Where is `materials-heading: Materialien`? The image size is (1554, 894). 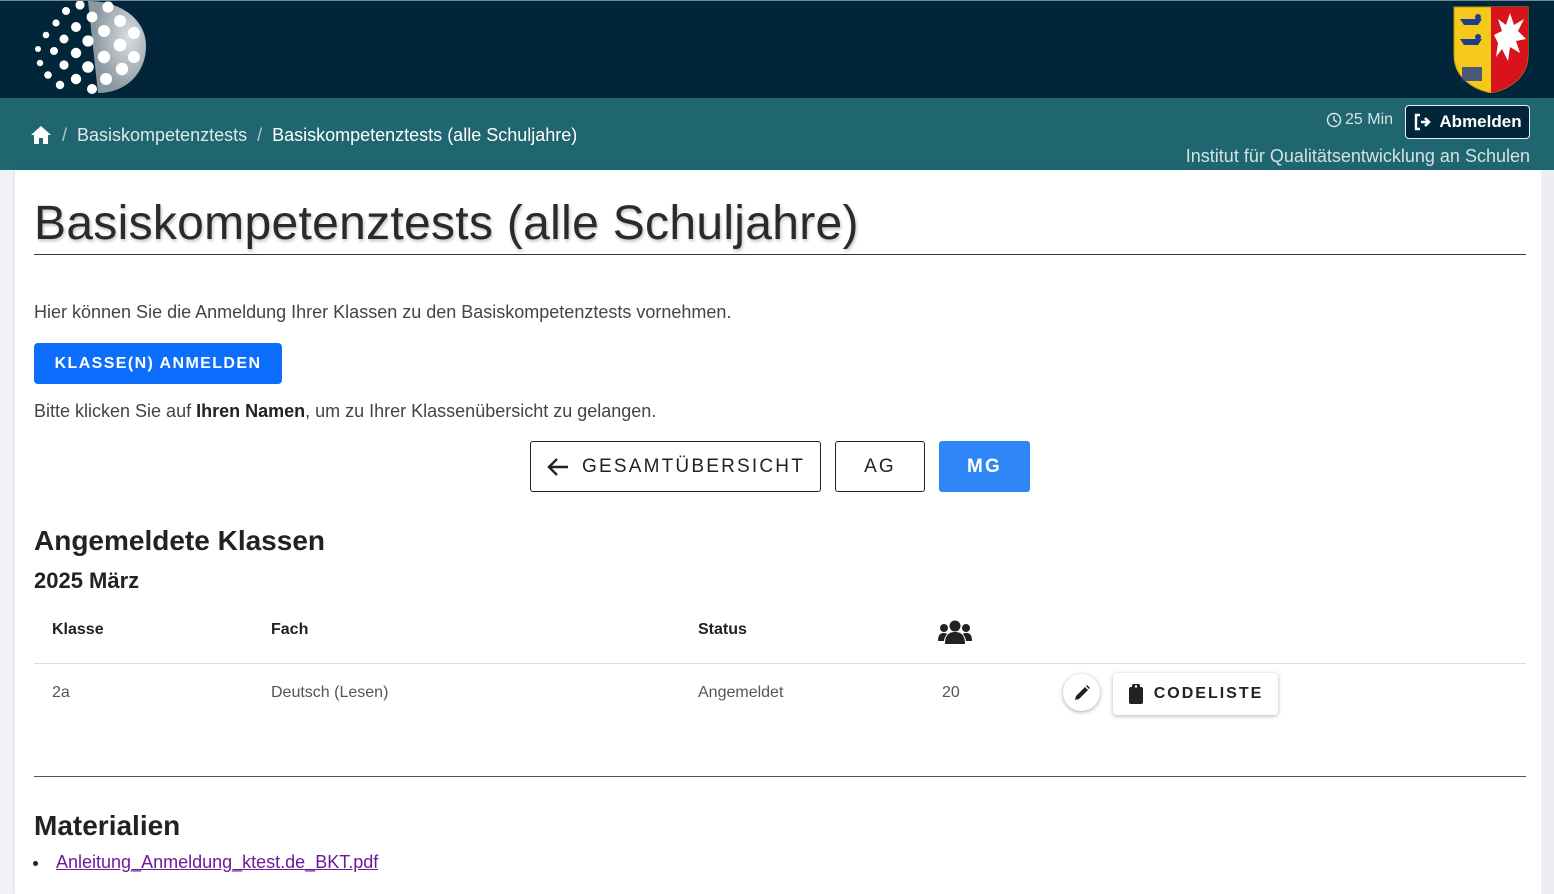
materials-heading: Materialien is located at coordinates (107, 825).